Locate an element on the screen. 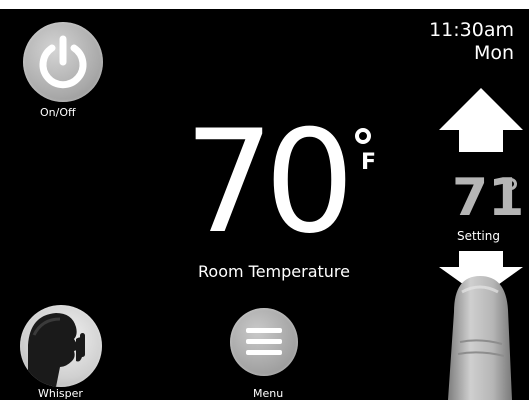 This screenshot has width=529, height=400. temperature-unit: F is located at coordinates (369, 162).